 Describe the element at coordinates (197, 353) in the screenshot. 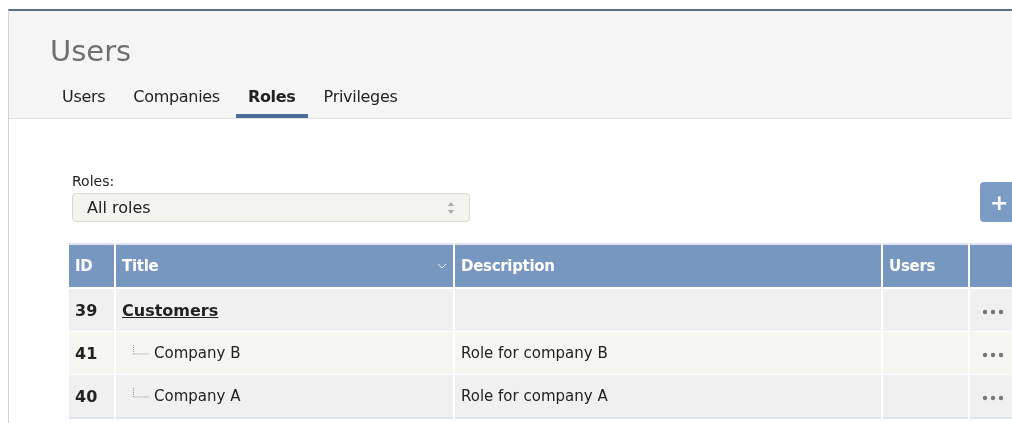

I see `role-title: Company B` at that location.